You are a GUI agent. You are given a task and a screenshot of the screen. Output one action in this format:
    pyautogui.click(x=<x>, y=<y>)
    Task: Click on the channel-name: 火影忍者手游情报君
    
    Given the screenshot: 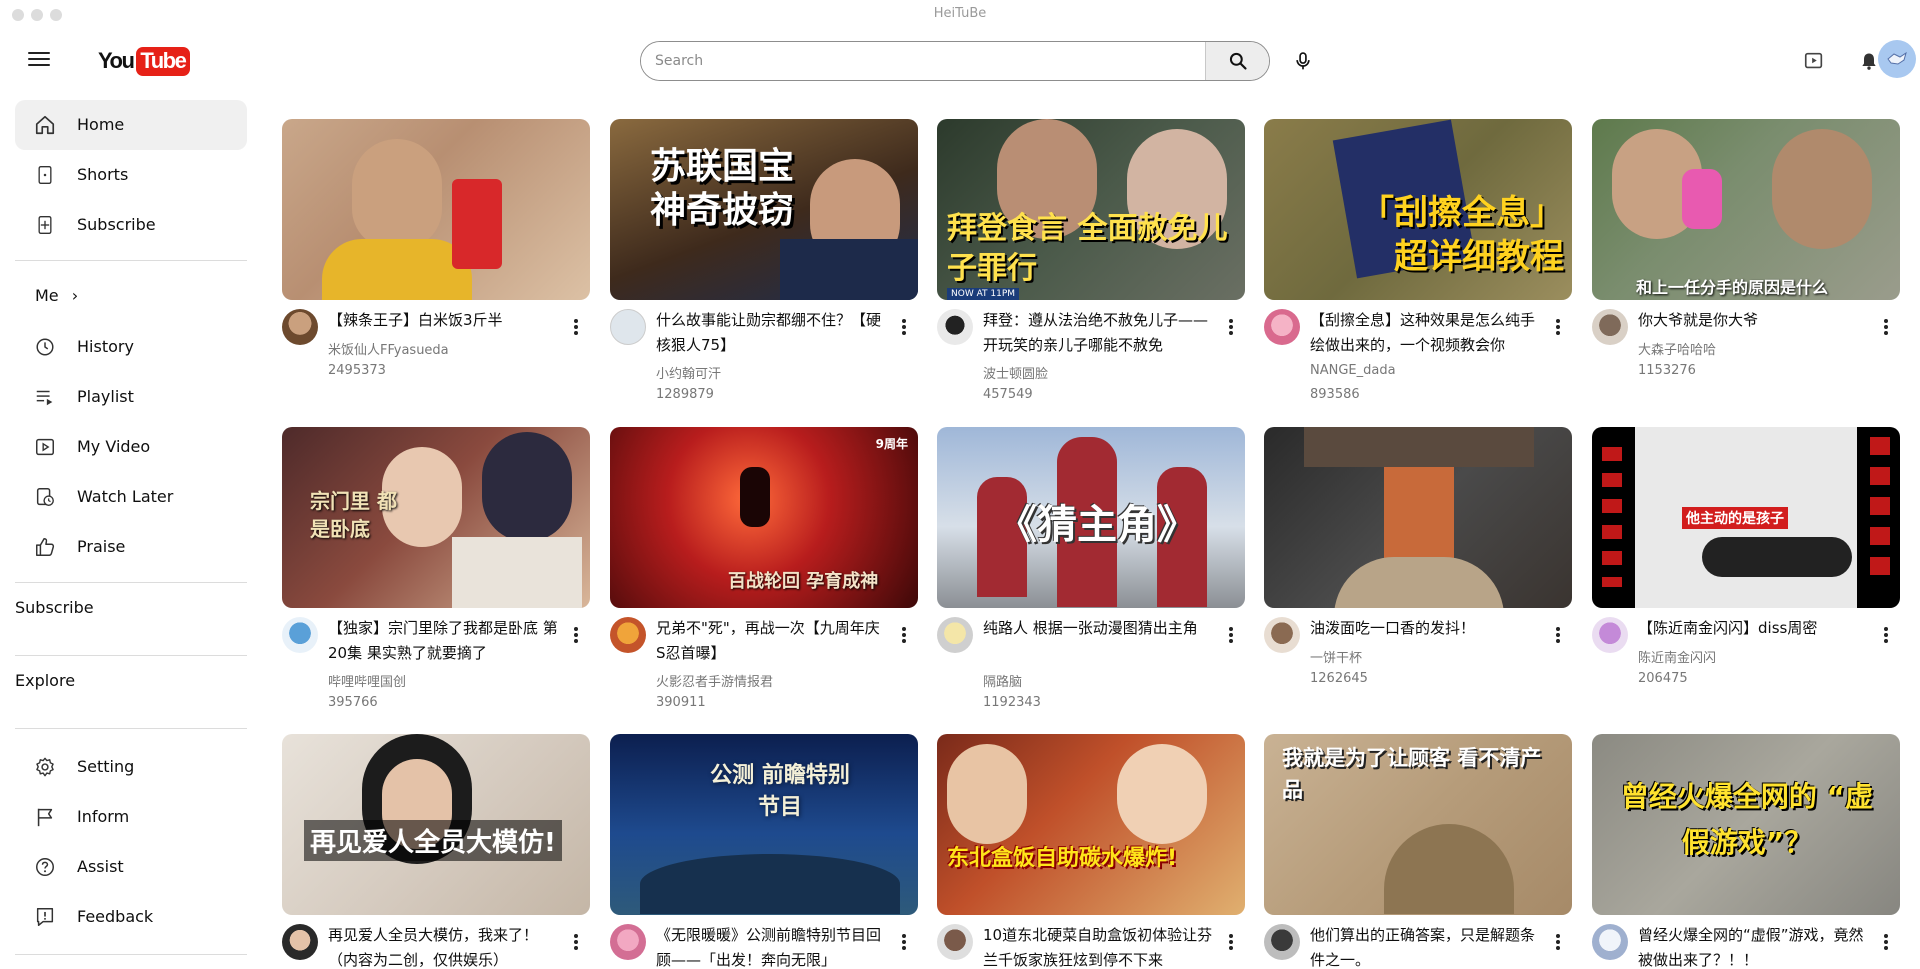 What is the action you would take?
    pyautogui.click(x=714, y=680)
    